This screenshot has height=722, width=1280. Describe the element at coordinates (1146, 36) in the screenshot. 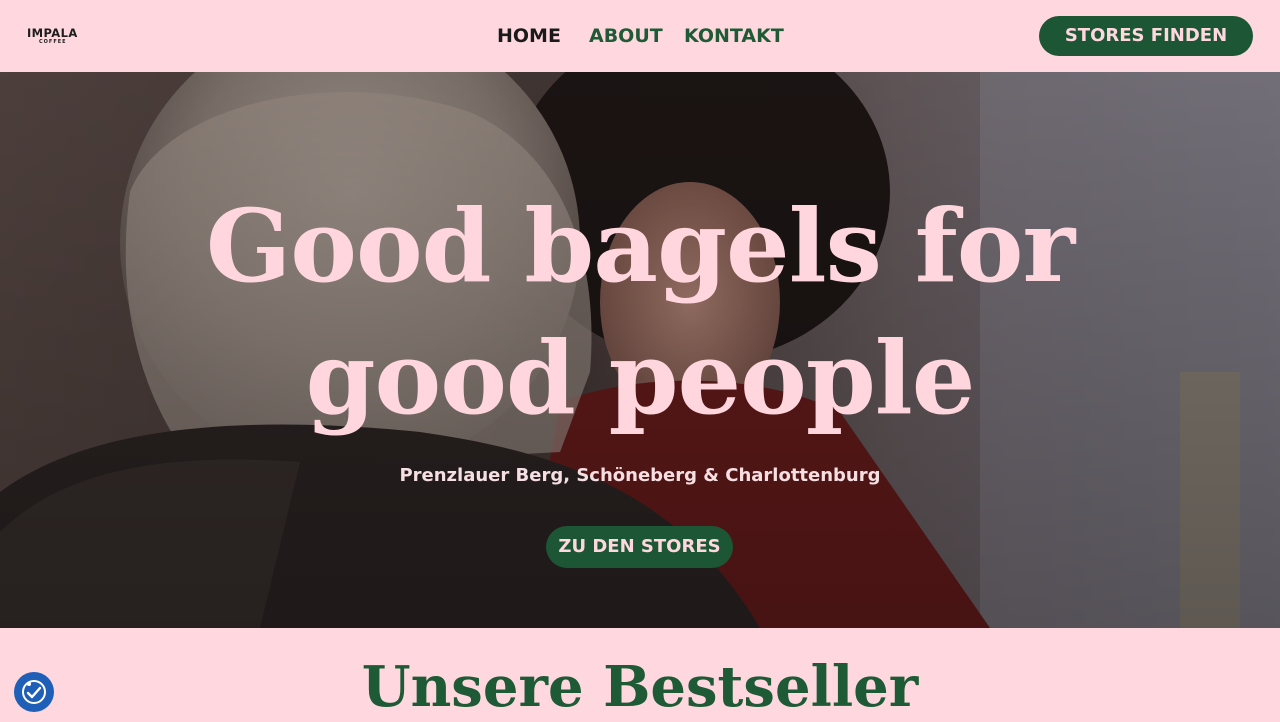

I see `stores-finden-button: STORES FINDEN` at that location.